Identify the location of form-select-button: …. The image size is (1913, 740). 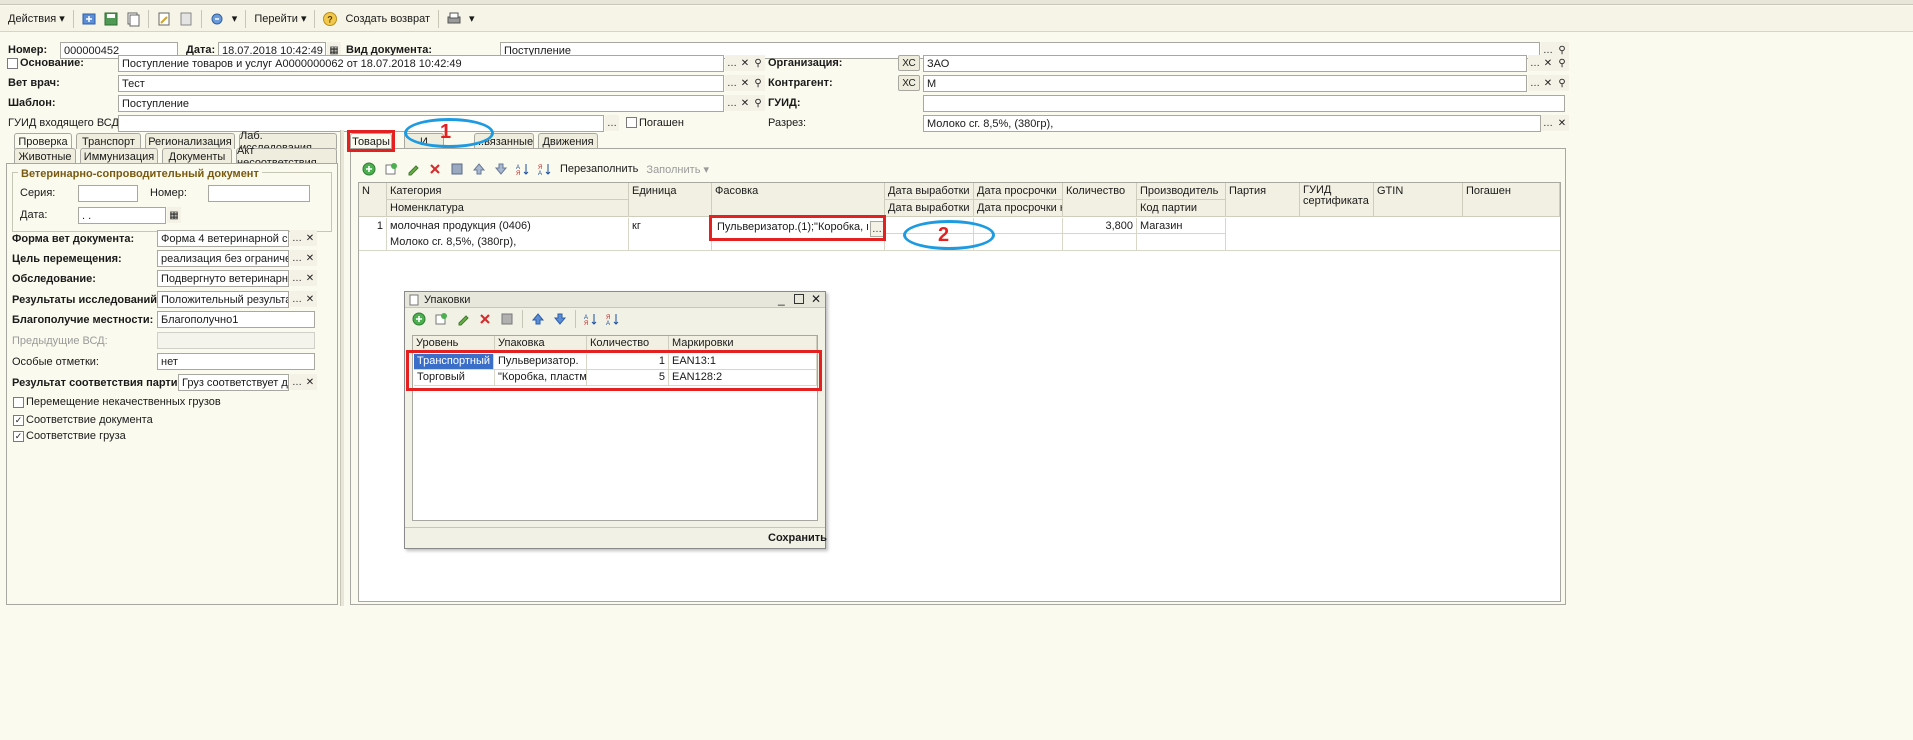
(297, 238).